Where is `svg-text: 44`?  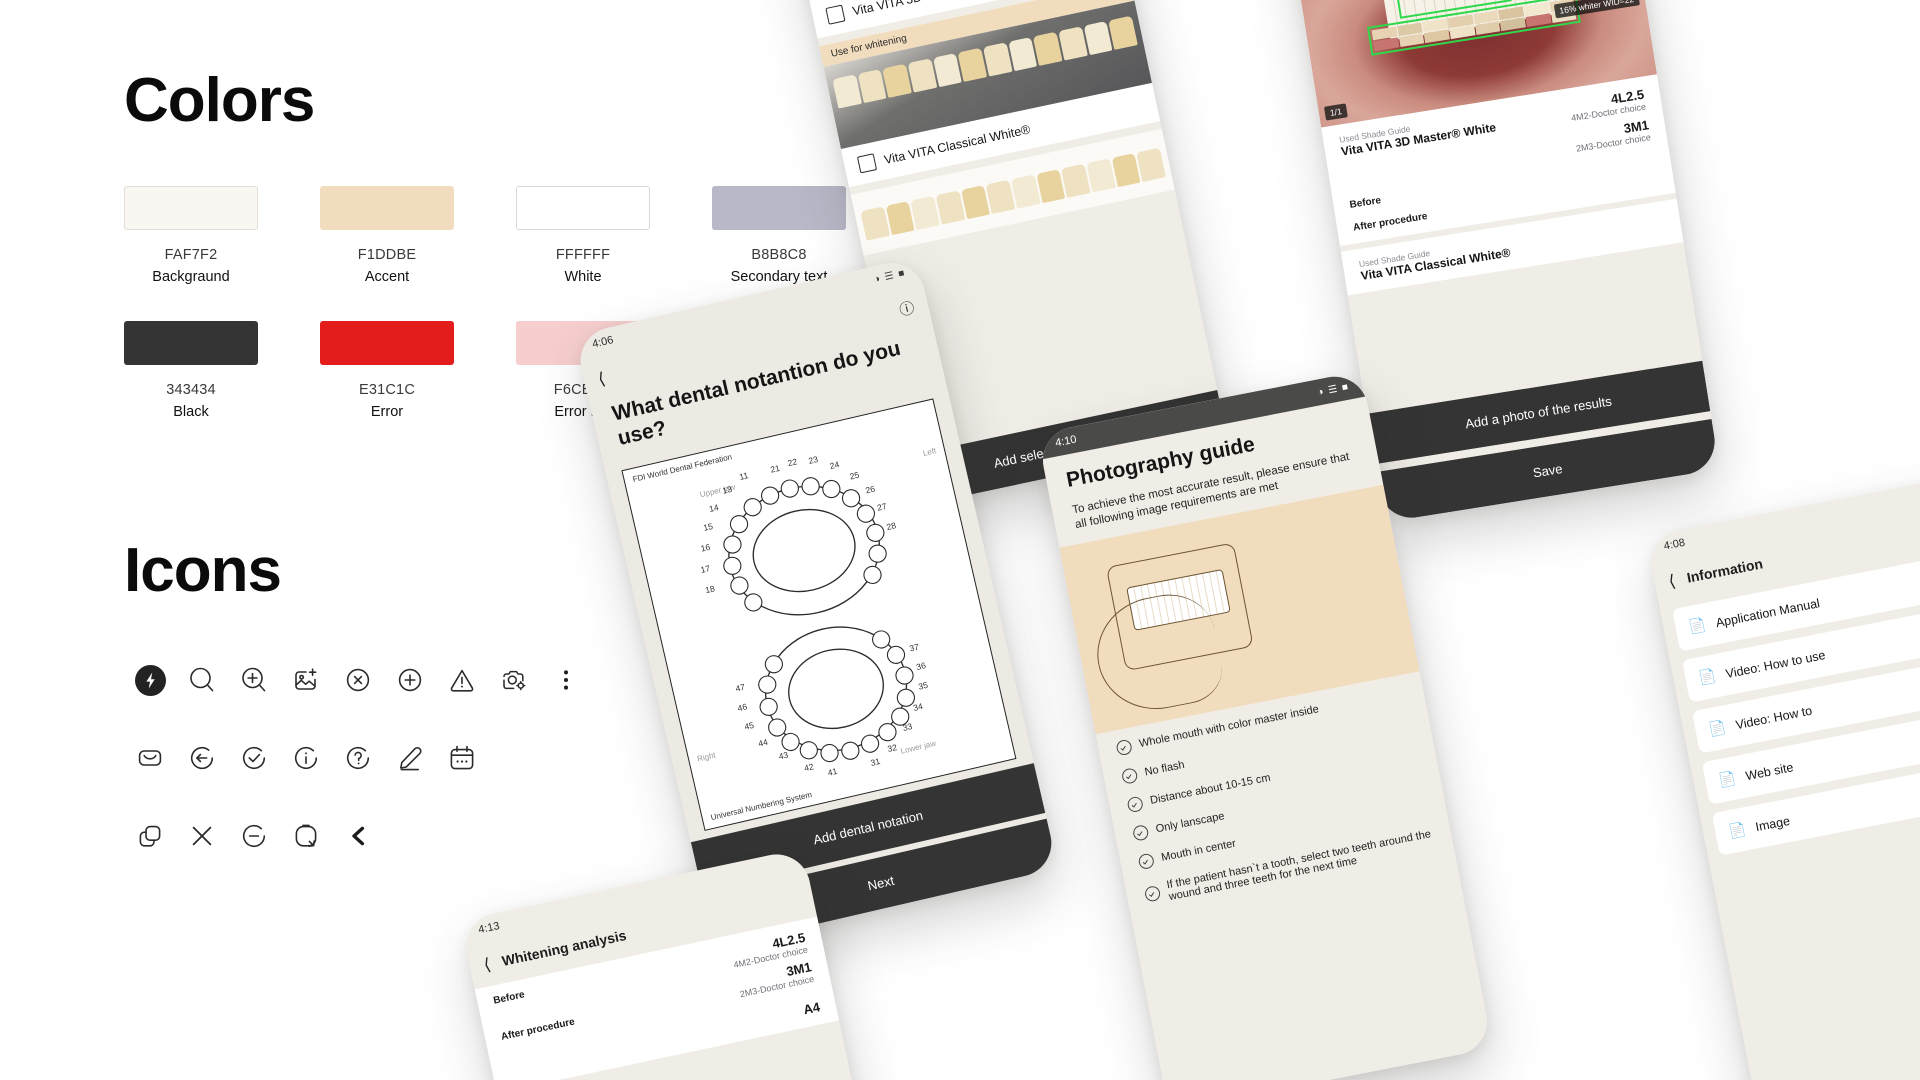
svg-text: 44 is located at coordinates (763, 742).